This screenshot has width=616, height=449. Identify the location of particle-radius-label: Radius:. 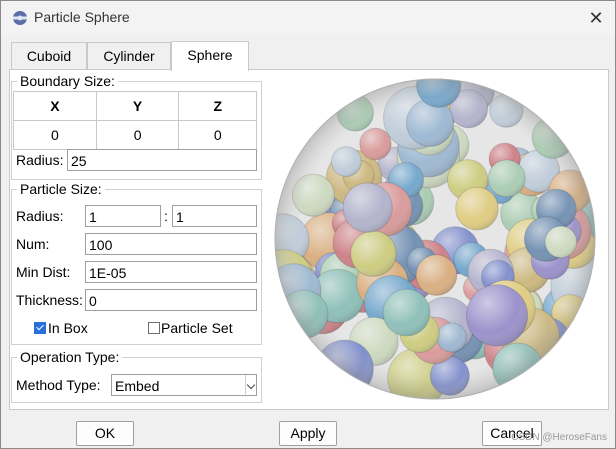
(40, 216).